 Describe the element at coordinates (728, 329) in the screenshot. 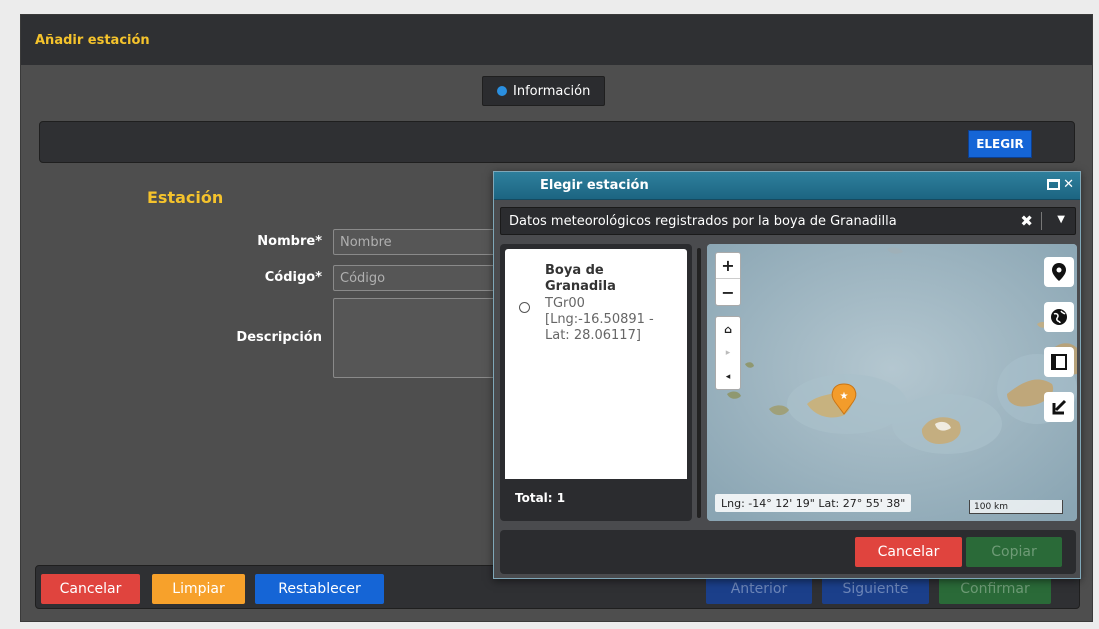

I see `home-icon: ⌂` at that location.